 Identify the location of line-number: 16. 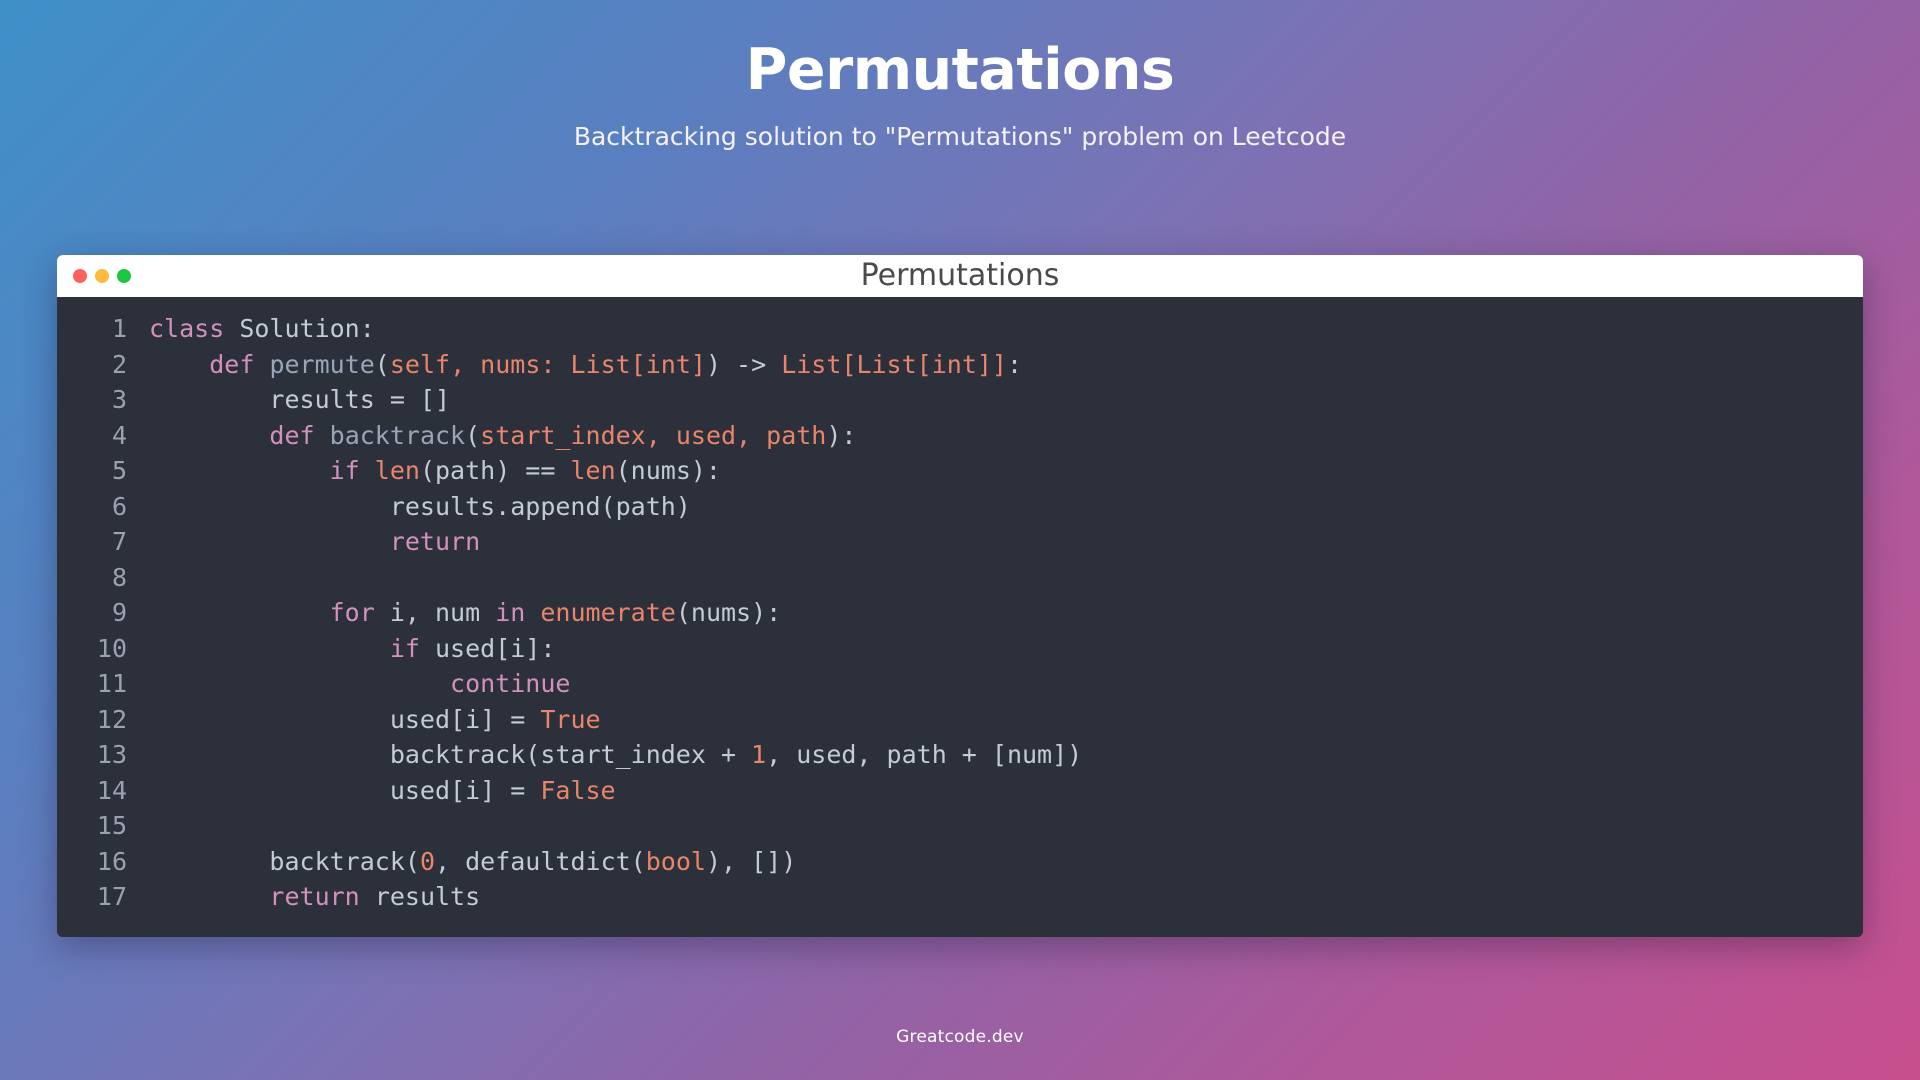
(111, 861).